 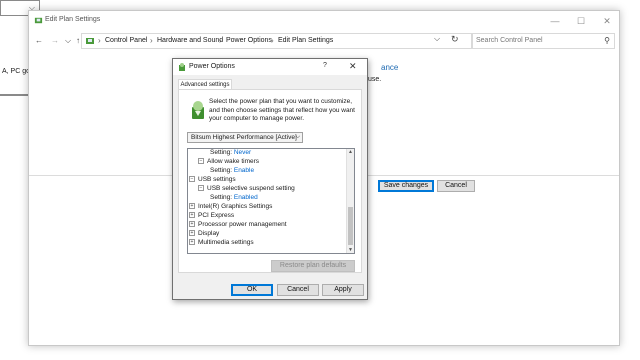 What do you see at coordinates (252, 290) in the screenshot?
I see `ok-button: OK` at bounding box center [252, 290].